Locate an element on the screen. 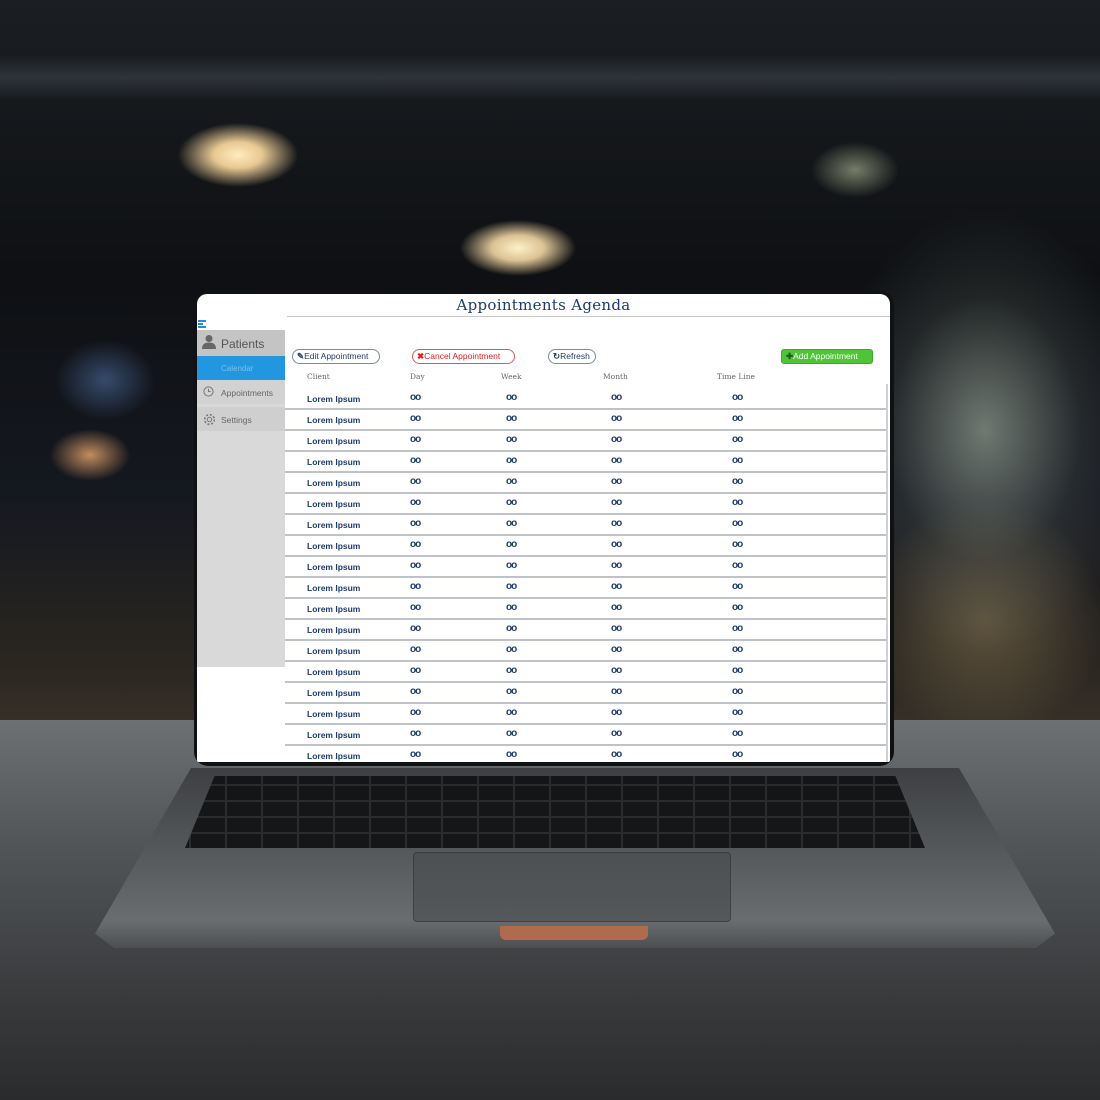  sidebar-item-active: Calendar is located at coordinates (241, 368).